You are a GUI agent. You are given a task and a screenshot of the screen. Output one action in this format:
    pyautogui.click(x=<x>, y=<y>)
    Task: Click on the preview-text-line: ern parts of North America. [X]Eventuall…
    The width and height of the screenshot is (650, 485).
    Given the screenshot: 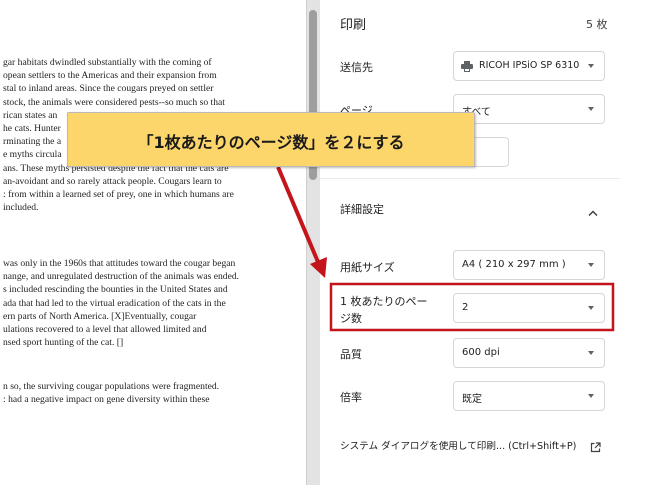 What is the action you would take?
    pyautogui.click(x=100, y=316)
    